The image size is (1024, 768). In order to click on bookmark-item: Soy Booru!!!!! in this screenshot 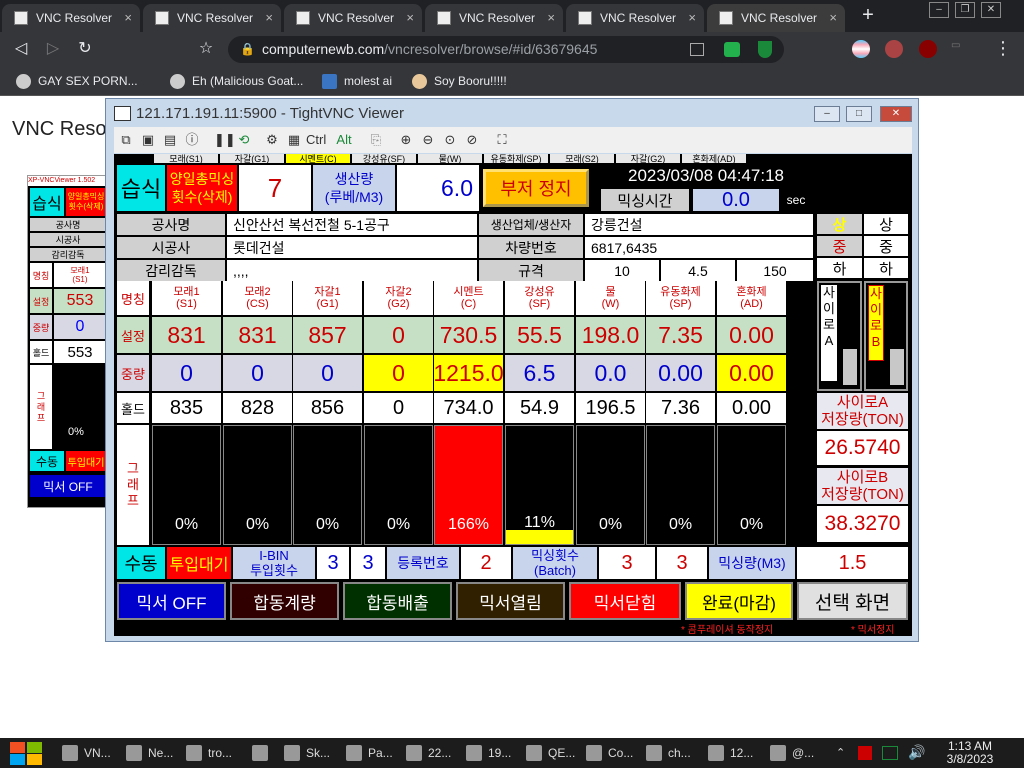, I will do `click(459, 81)`.